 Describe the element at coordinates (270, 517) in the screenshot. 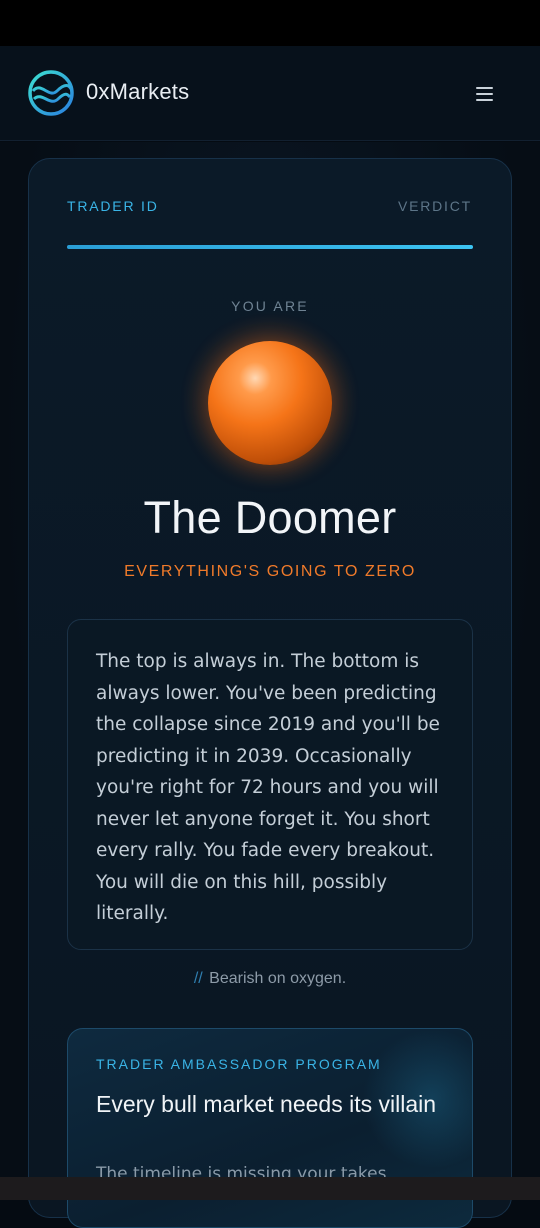

I see `result-title: The Doomer` at that location.